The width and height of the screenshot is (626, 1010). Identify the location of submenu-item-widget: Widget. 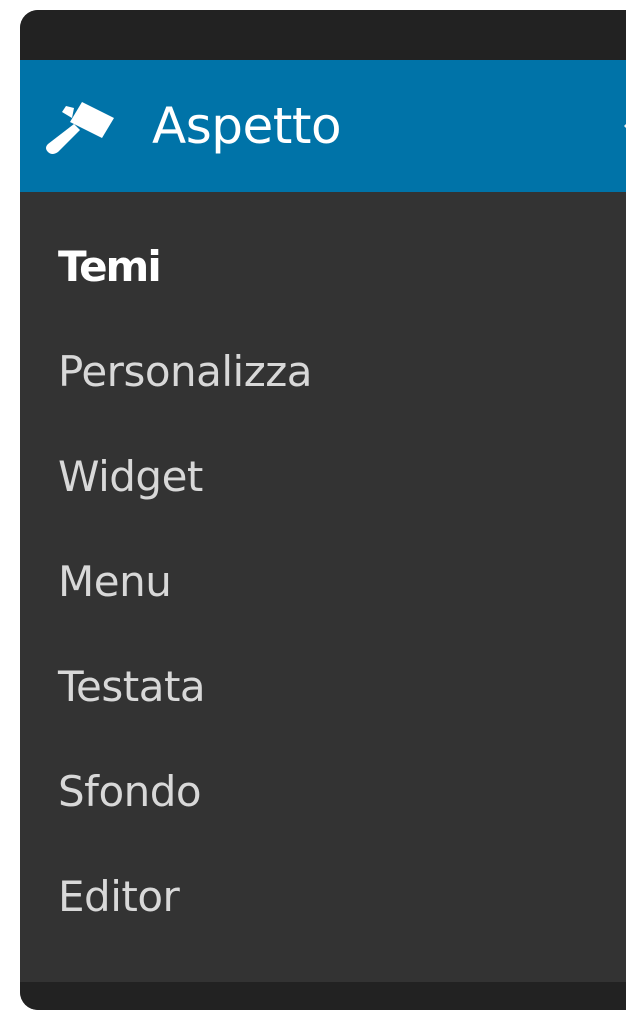
(185, 500).